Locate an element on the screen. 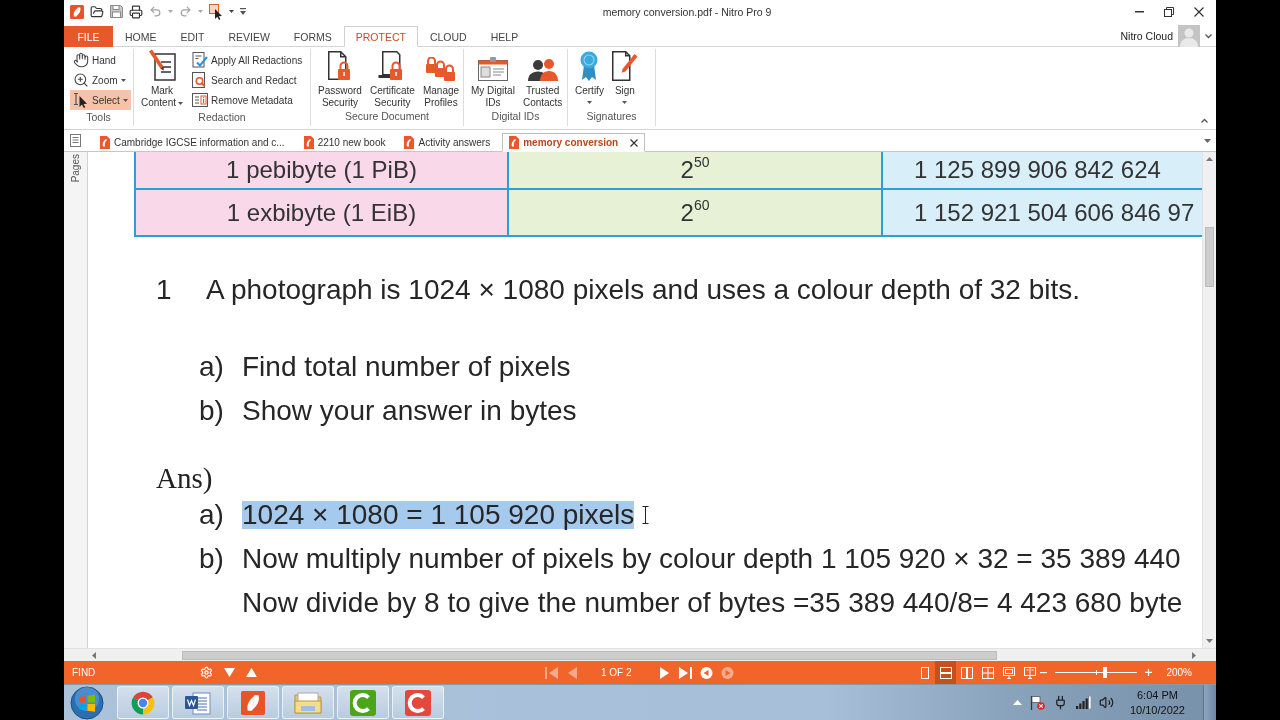 This screenshot has width=1280, height=720. window-title: memory conversion.pdf - Nitro Pro 9 is located at coordinates (687, 11).